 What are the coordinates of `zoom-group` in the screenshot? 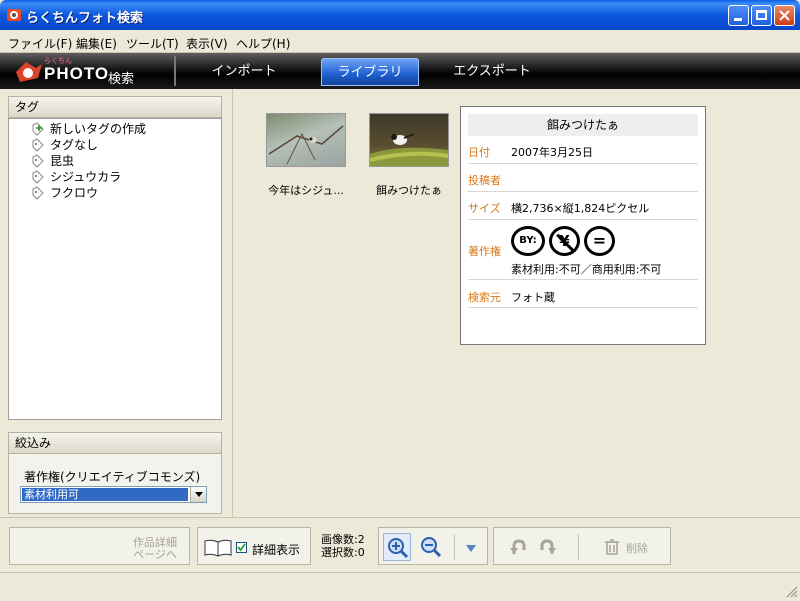 It's located at (433, 546).